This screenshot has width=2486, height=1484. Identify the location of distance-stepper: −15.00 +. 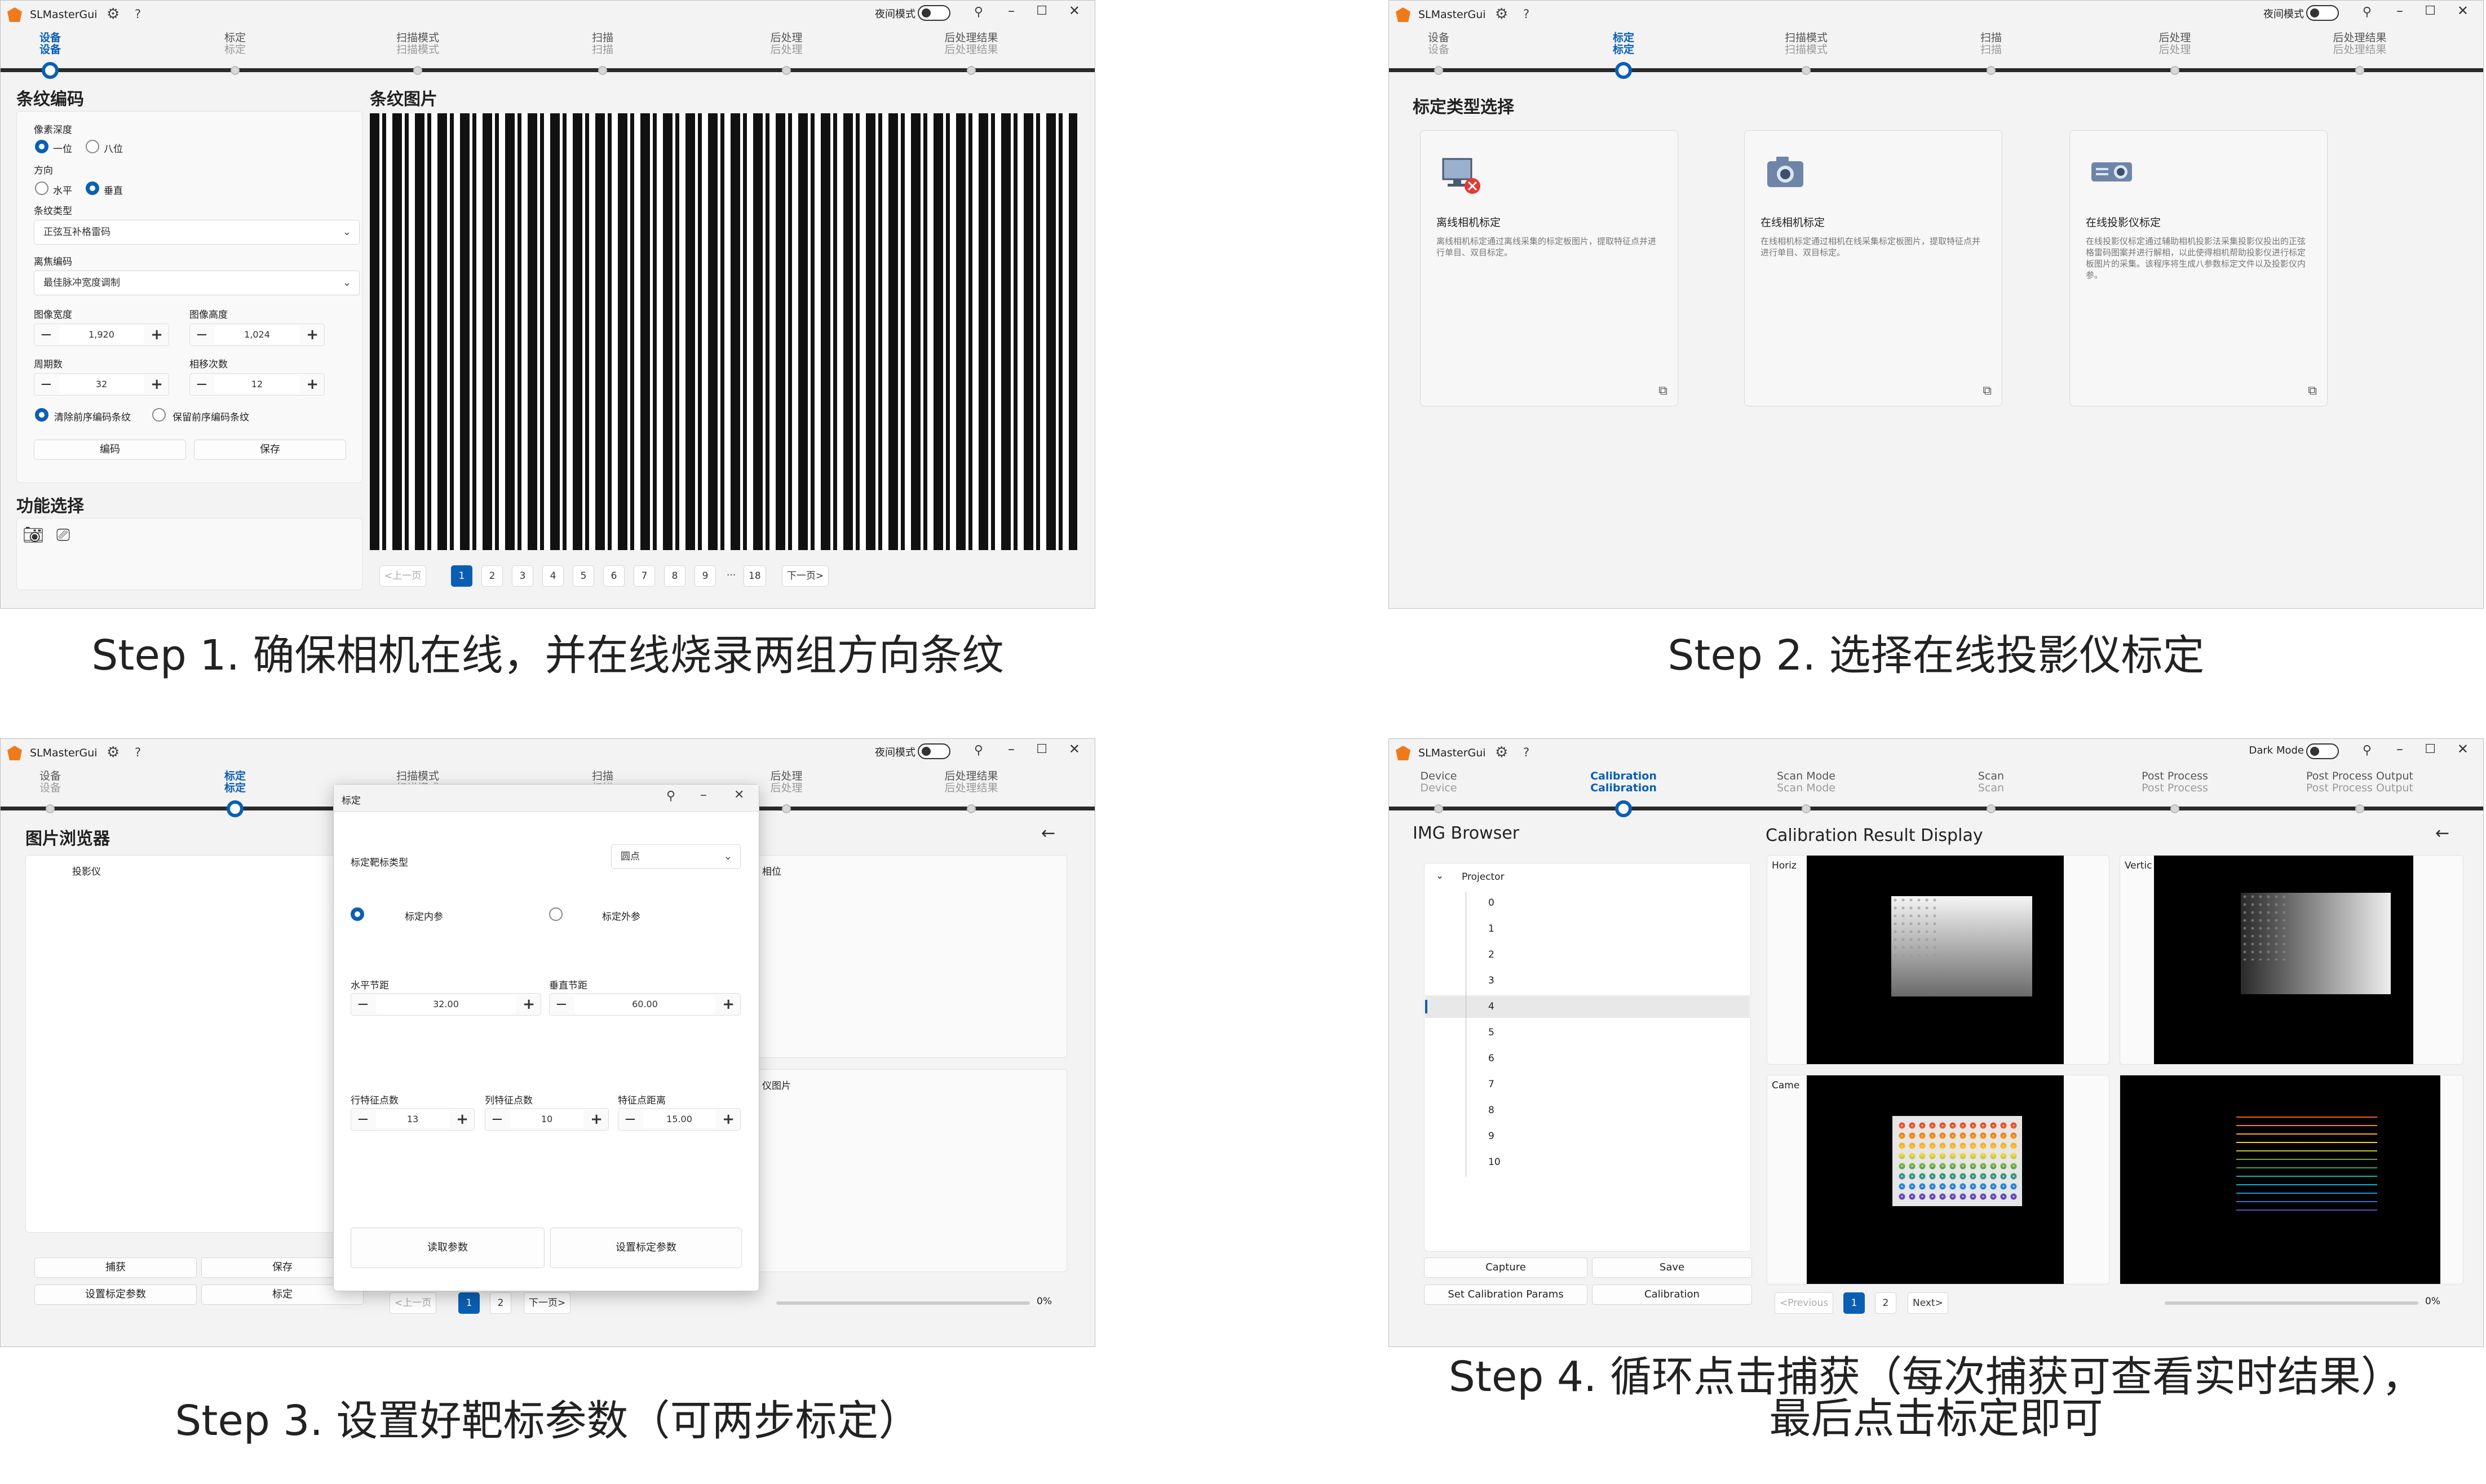
(680, 1119).